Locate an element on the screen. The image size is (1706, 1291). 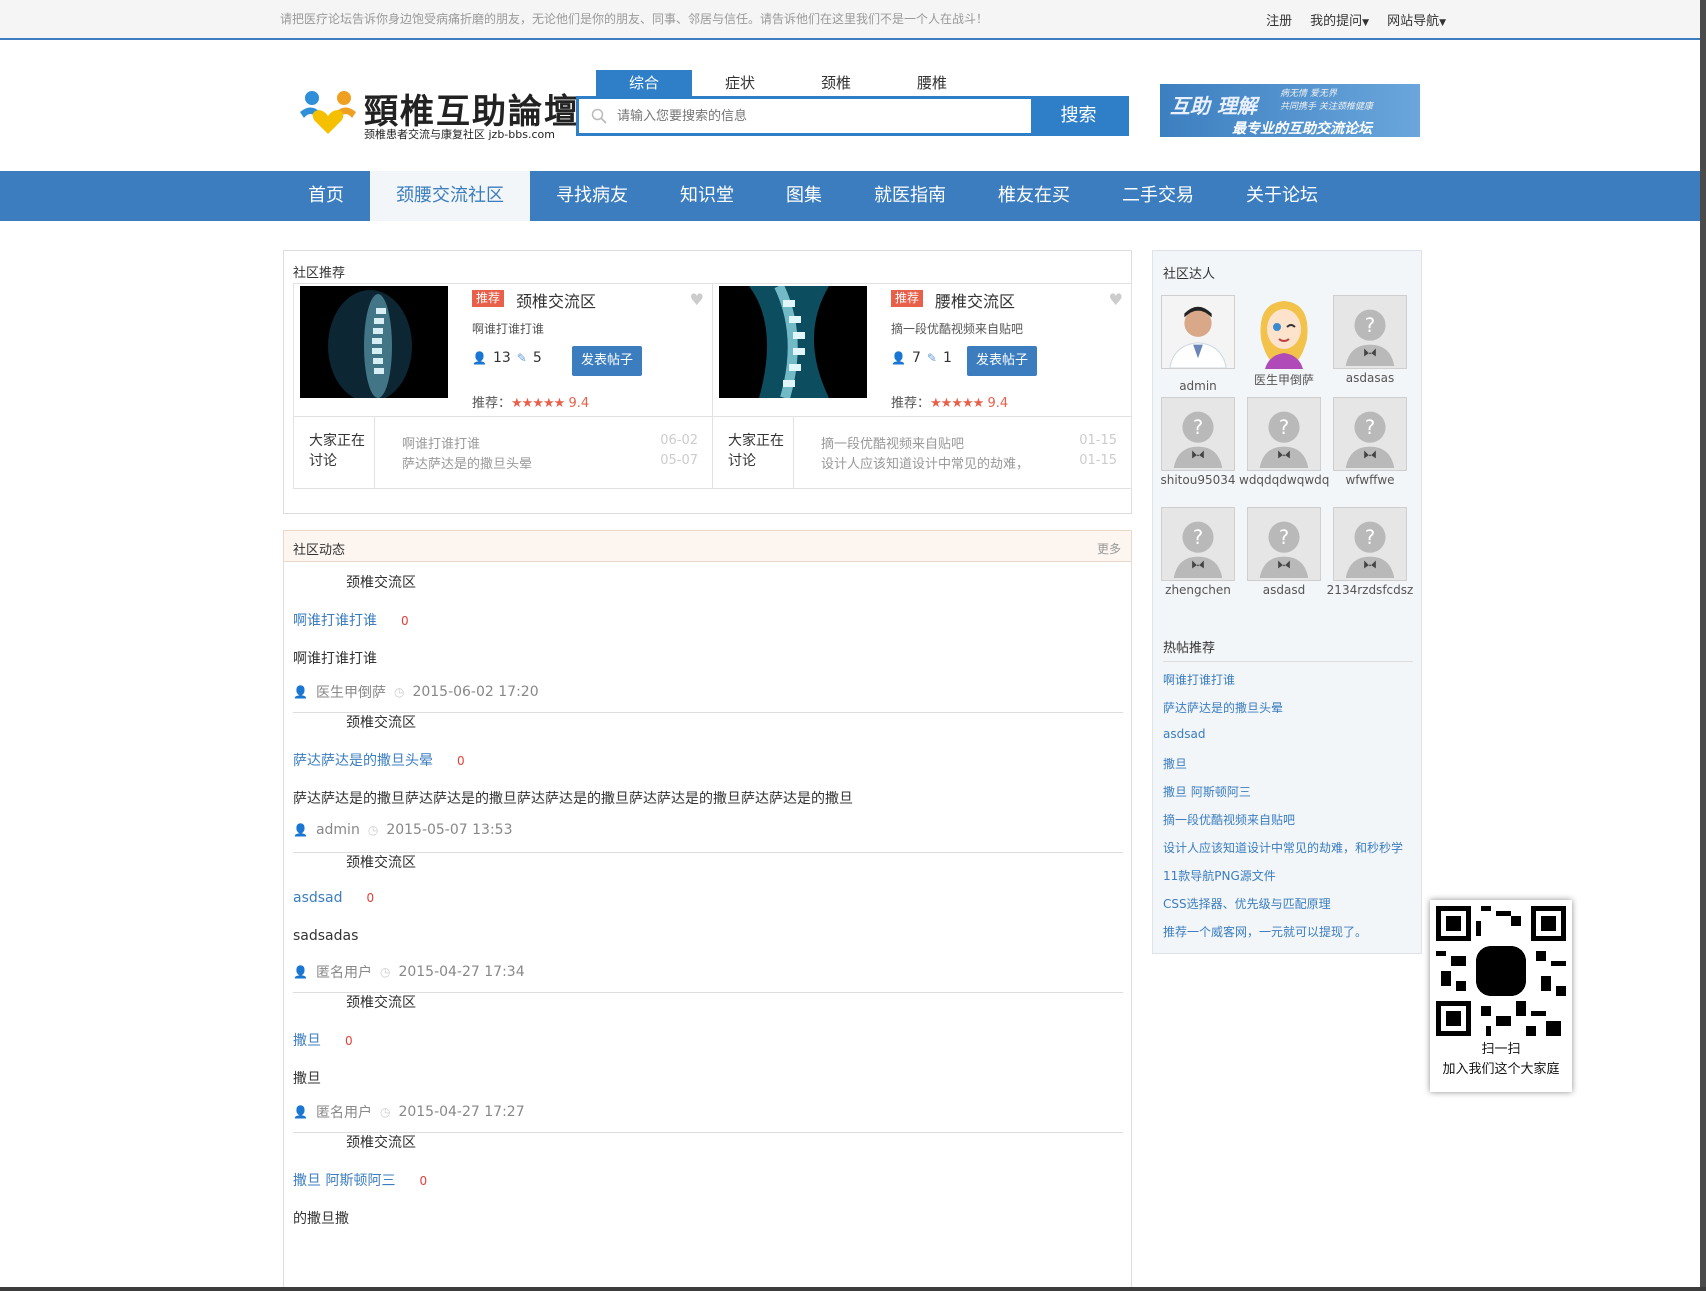
site-nav-menu: 网站导航▼ is located at coordinates (1416, 19).